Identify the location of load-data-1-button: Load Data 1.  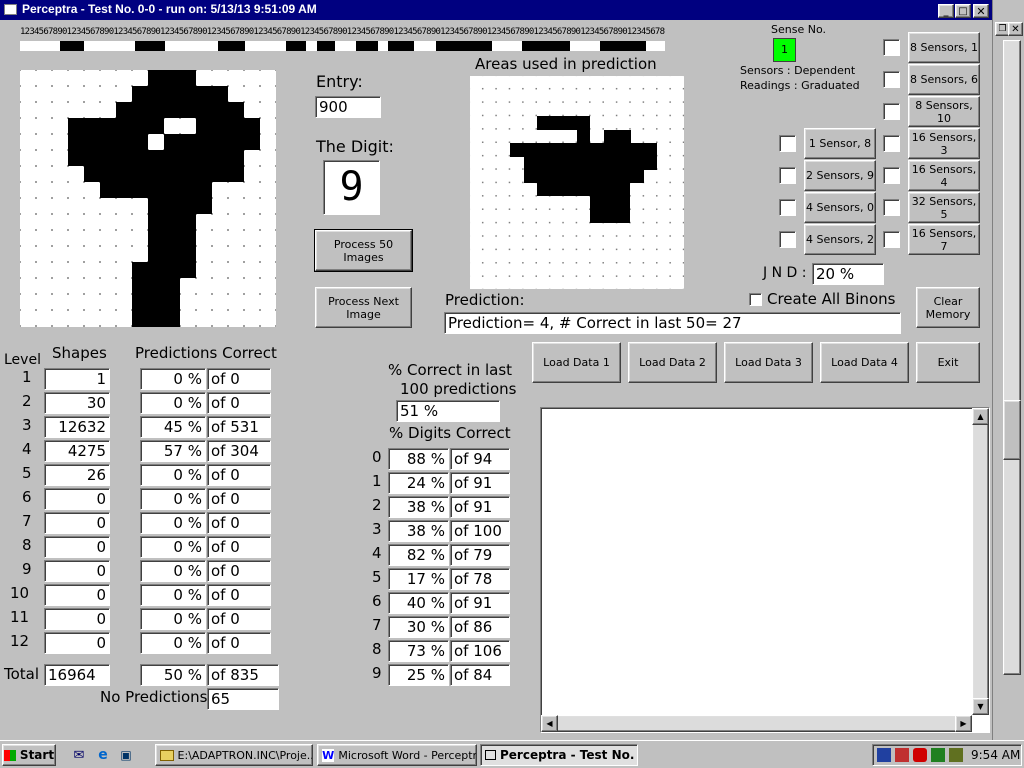
(576, 362).